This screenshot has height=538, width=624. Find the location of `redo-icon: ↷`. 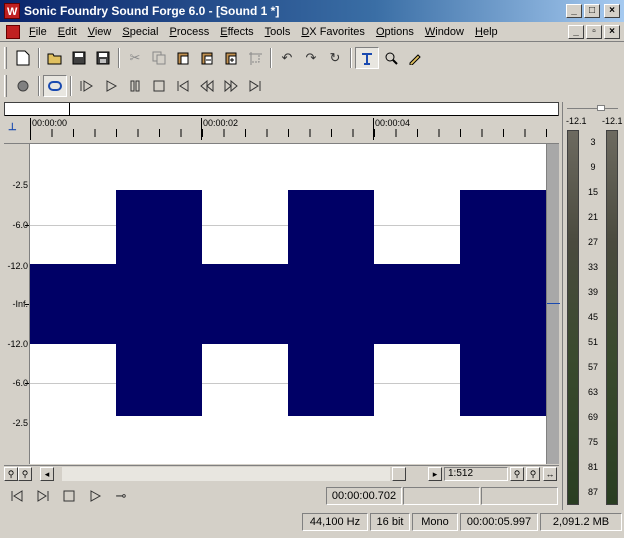

redo-icon: ↷ is located at coordinates (311, 58).